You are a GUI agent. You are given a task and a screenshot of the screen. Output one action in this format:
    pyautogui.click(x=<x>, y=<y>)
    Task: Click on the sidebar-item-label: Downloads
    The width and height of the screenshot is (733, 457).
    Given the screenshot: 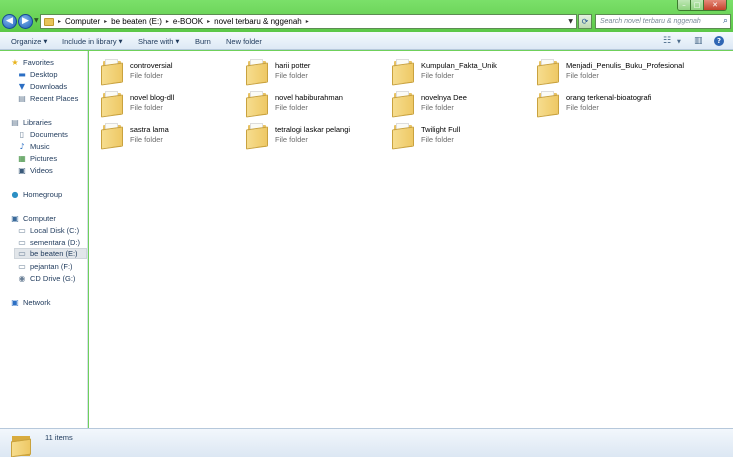 What is the action you would take?
    pyautogui.click(x=49, y=86)
    